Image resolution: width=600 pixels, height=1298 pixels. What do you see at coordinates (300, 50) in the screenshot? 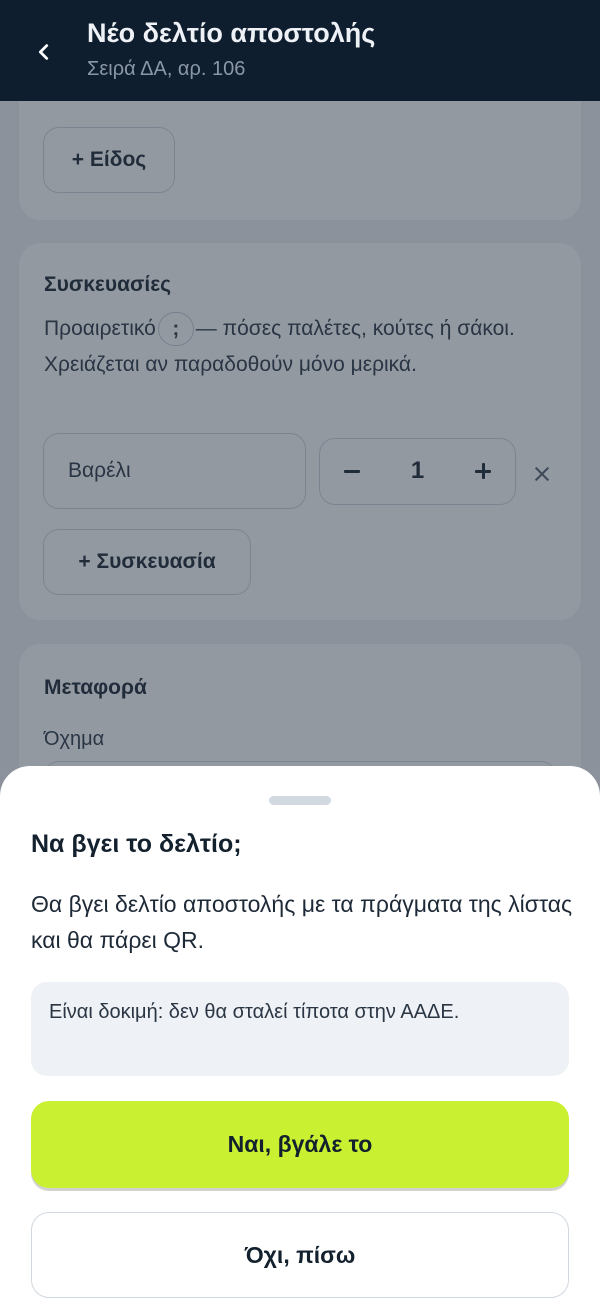
I see `app-header: Νέο δελτίο αποστολής Σειρά ΔΑ, αρ. 106` at bounding box center [300, 50].